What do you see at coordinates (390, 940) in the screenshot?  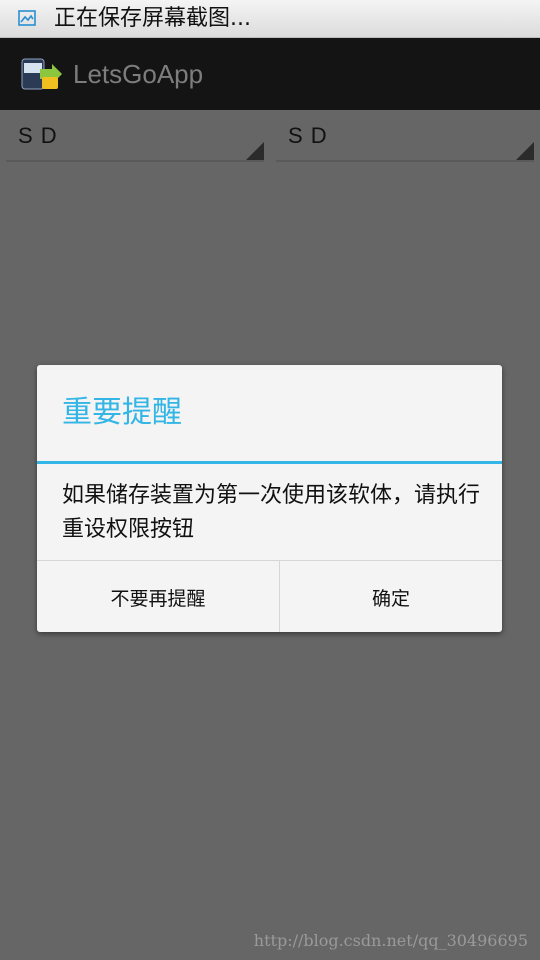 I see `watermark: http://blog.csdn.net/qq_30496695` at bounding box center [390, 940].